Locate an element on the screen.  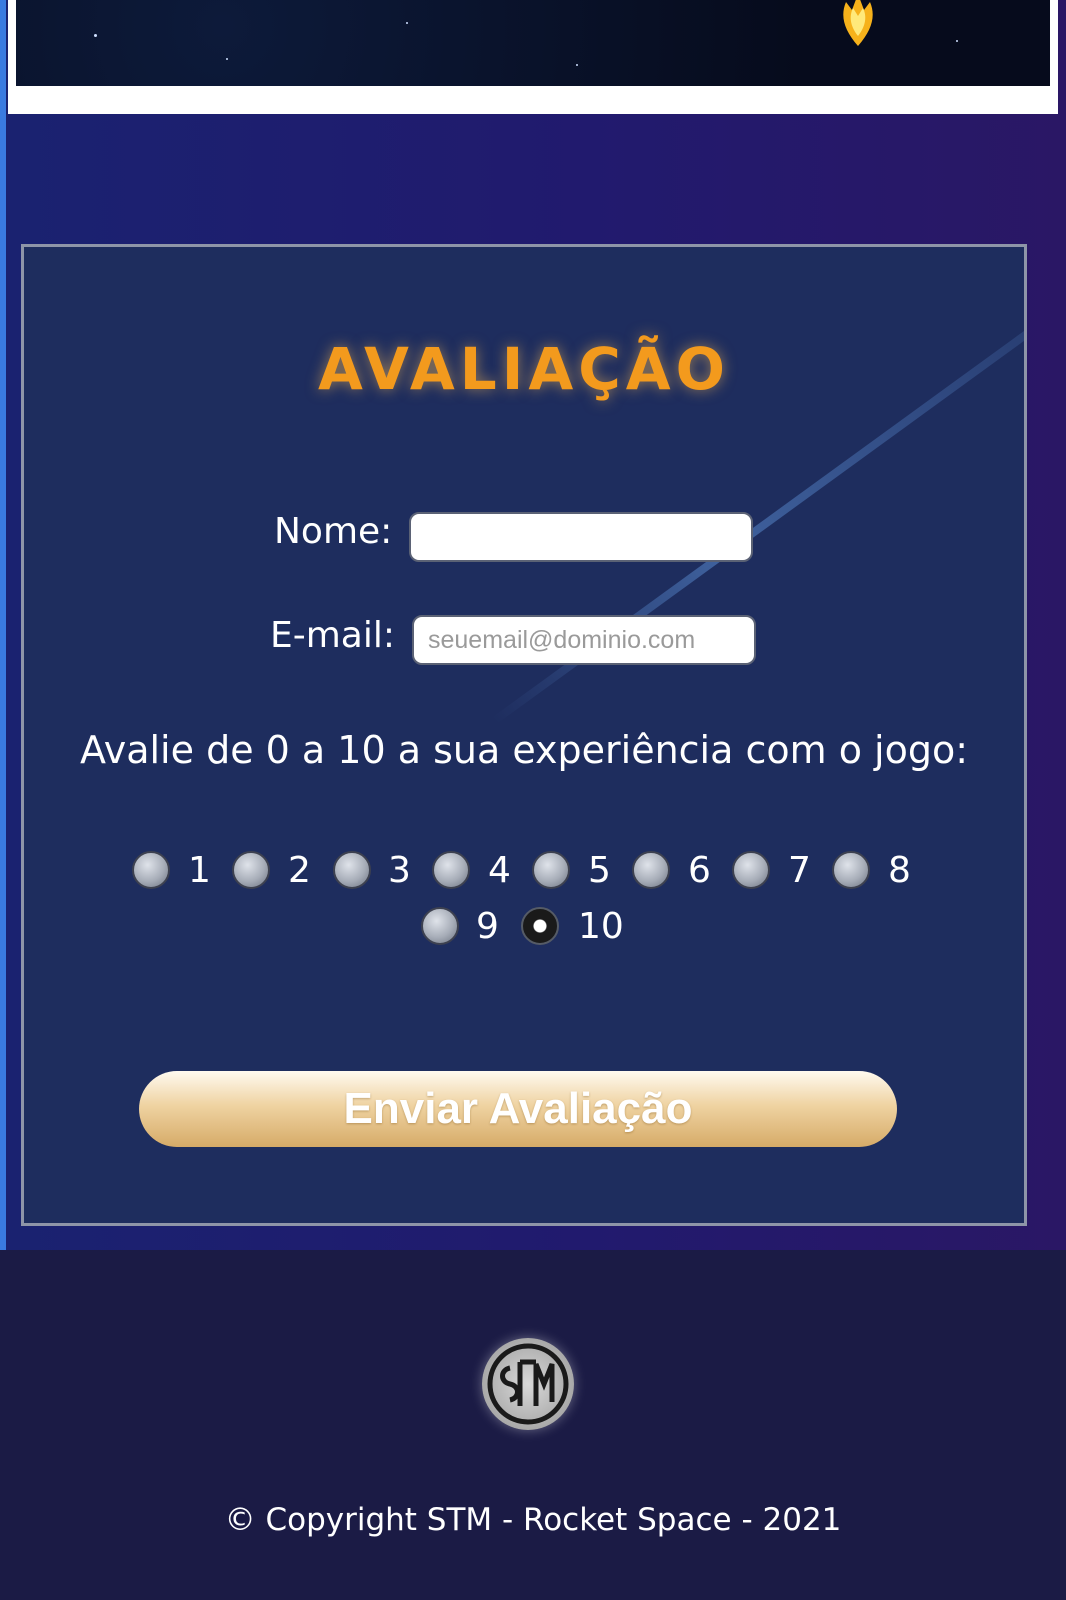
stm-logo-icon-mark is located at coordinates (528, 1384).